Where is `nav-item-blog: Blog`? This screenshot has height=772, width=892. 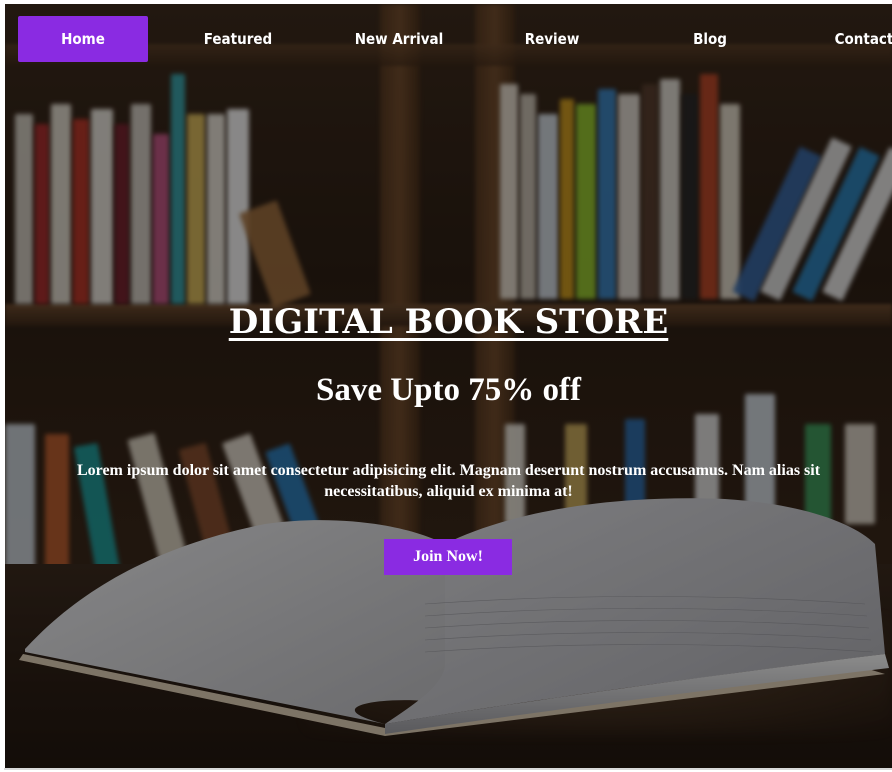
nav-item-blog: Blog is located at coordinates (710, 39).